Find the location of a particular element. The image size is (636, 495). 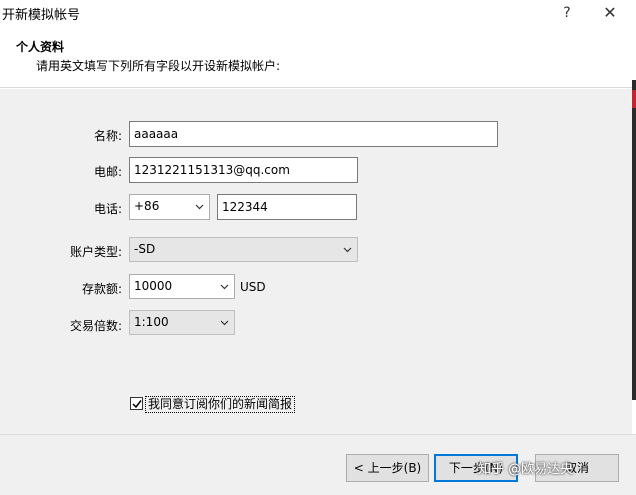

deposit-select: 10000 is located at coordinates (182, 286).